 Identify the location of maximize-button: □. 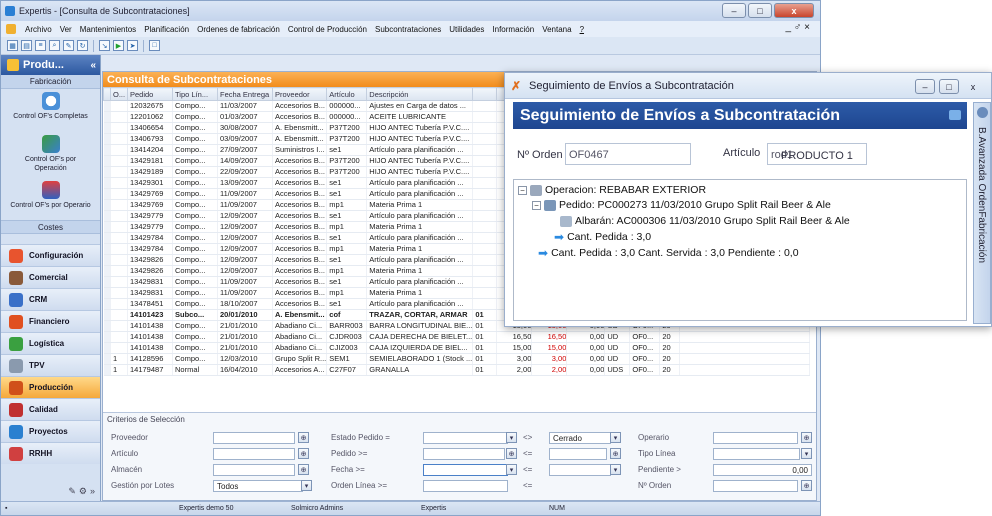
(760, 10).